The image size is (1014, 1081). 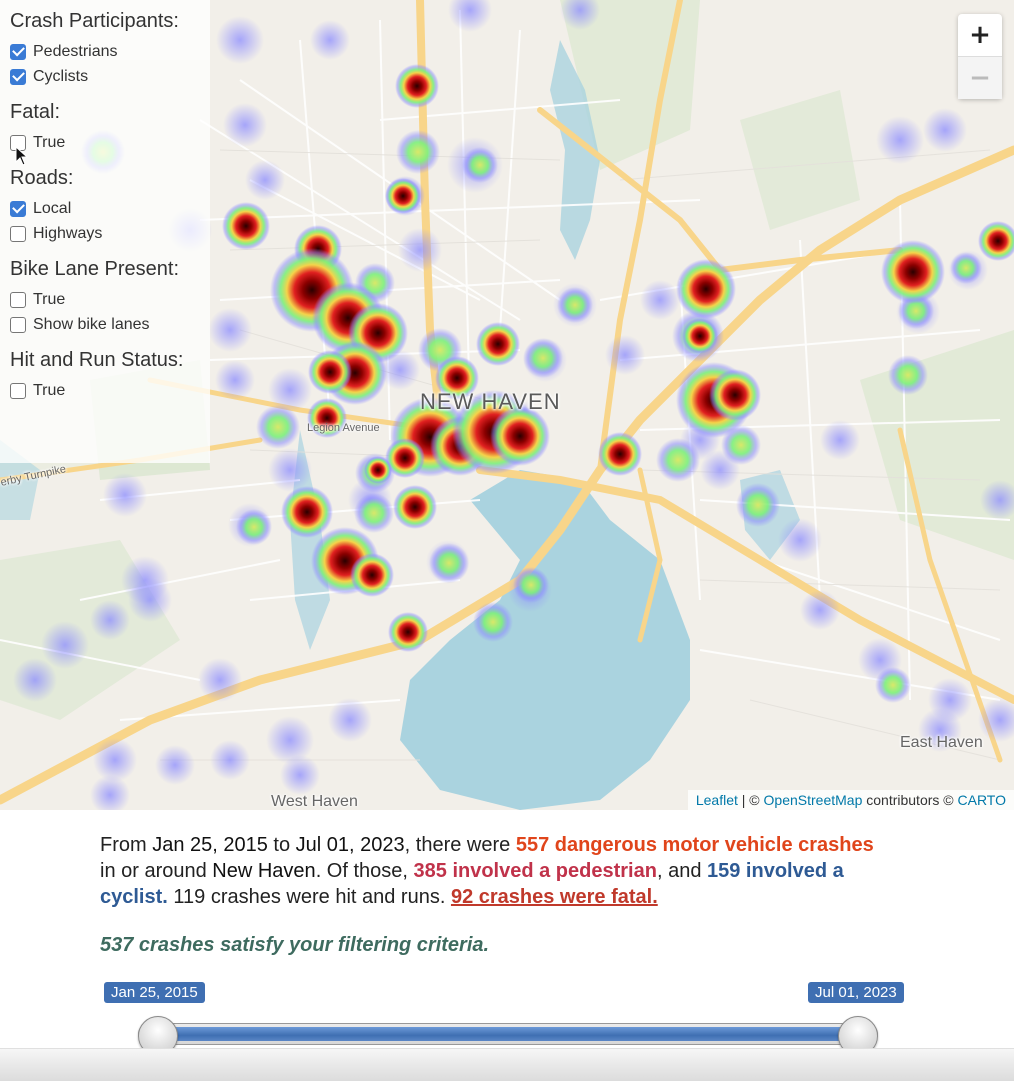 I want to click on checkbox-roads-highways: Highways, so click(x=110, y=233).